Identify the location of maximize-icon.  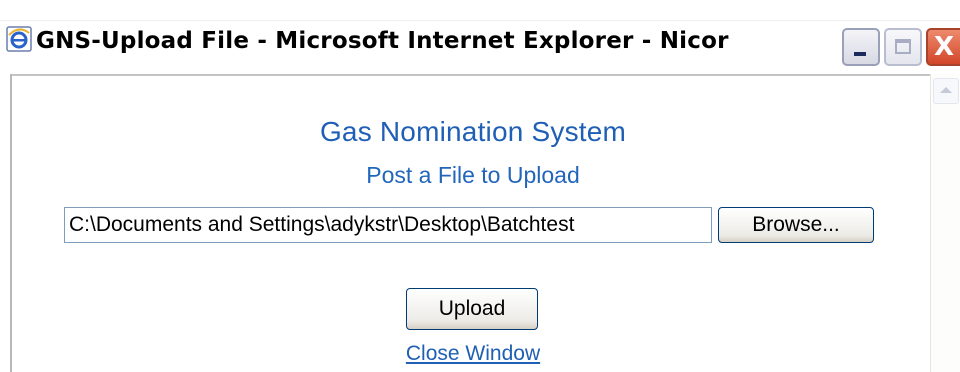
(903, 46).